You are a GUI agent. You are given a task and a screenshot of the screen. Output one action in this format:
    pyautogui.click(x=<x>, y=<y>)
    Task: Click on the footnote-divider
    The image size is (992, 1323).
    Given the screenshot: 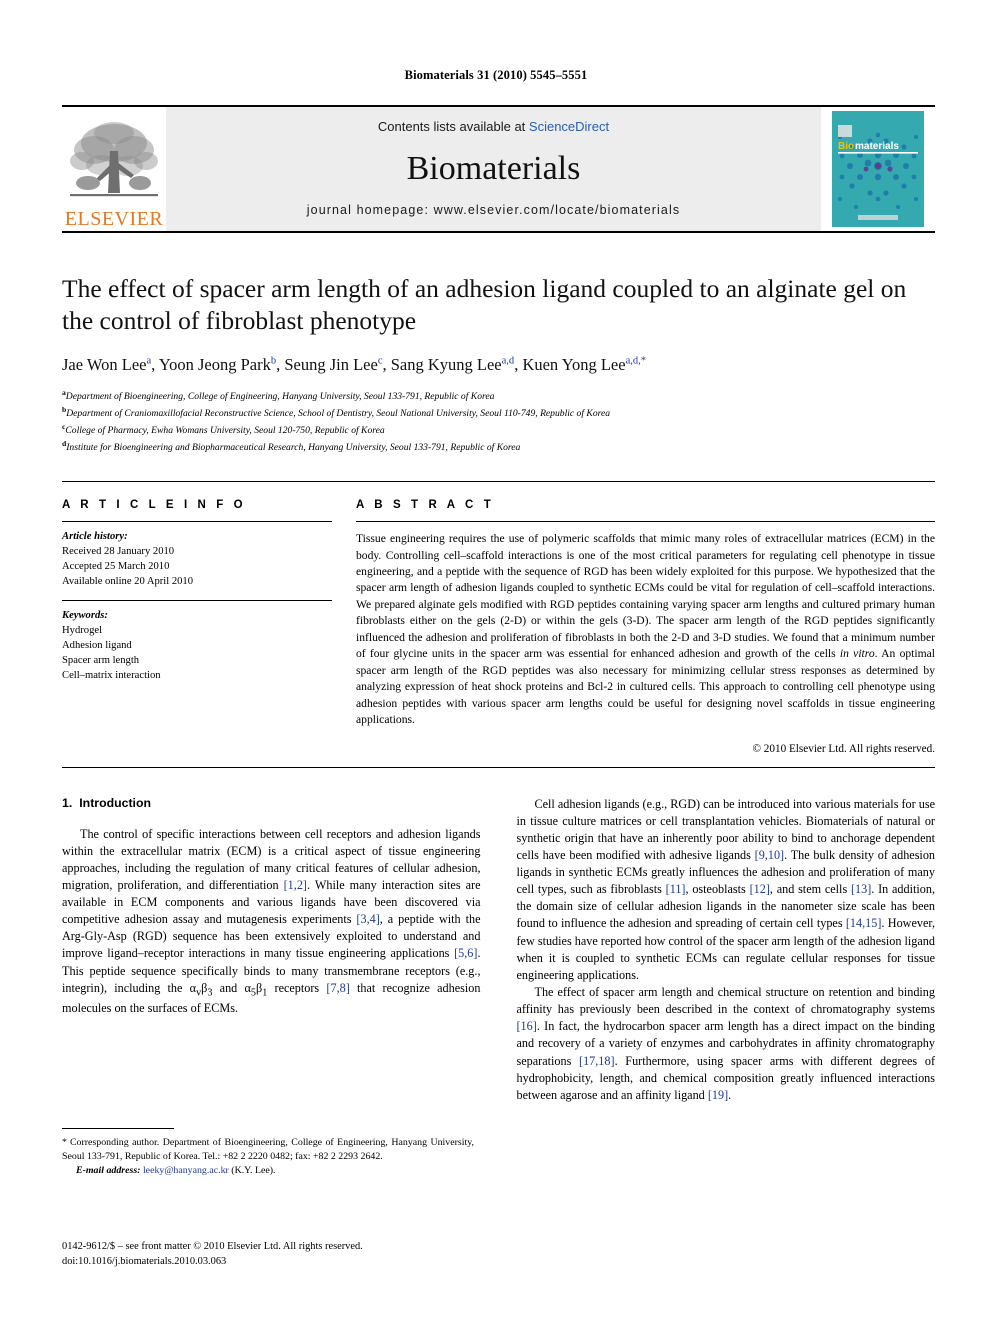 What is the action you would take?
    pyautogui.click(x=118, y=1128)
    